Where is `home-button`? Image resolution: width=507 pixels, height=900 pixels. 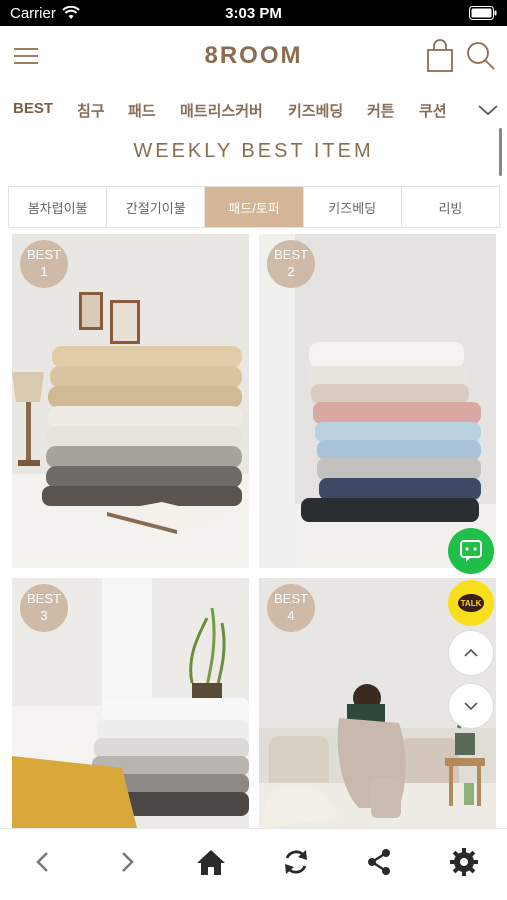
home-button is located at coordinates (211, 862).